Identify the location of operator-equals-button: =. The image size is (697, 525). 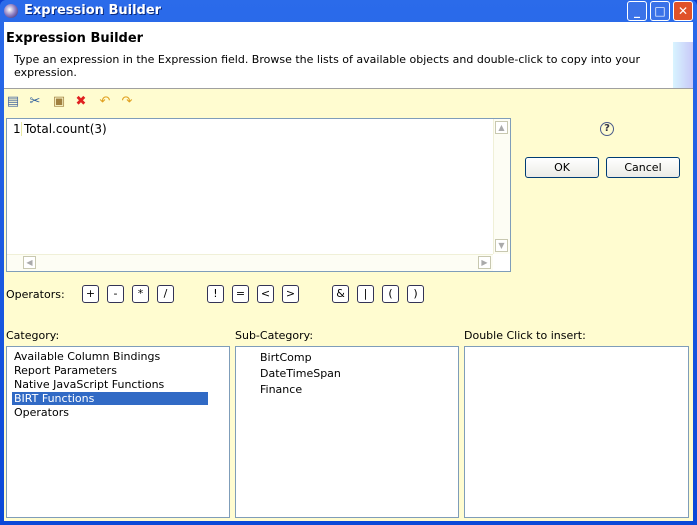
(240, 294).